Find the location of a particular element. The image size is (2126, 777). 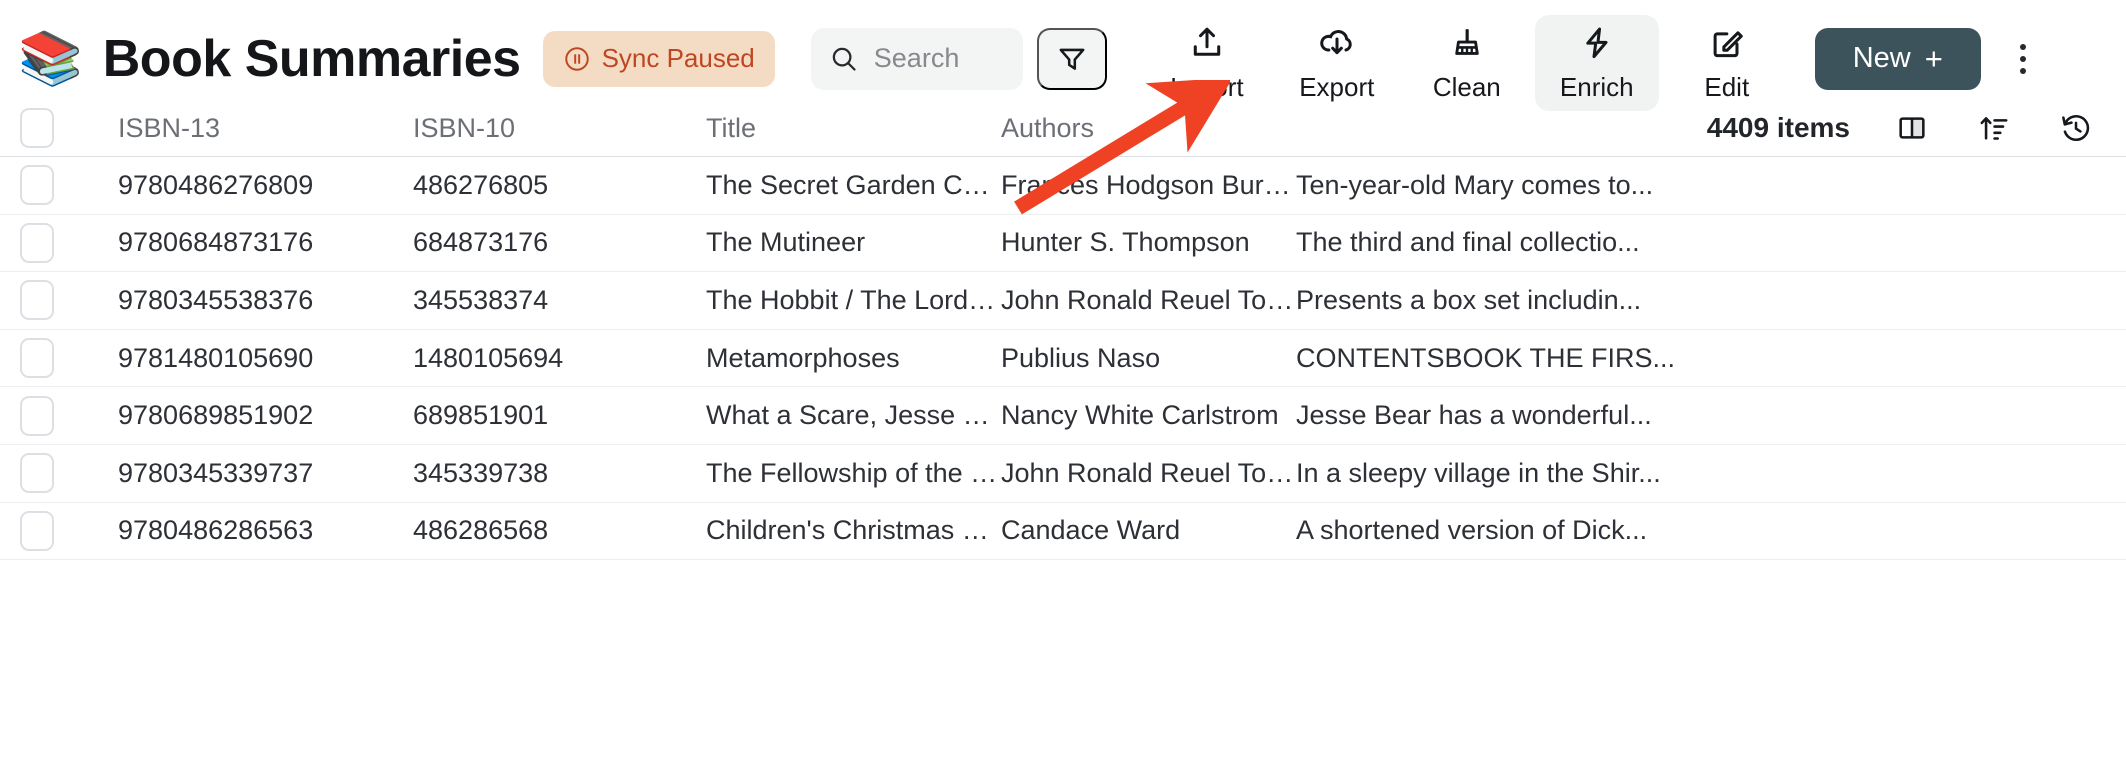

new-button: New + is located at coordinates (1897, 58).